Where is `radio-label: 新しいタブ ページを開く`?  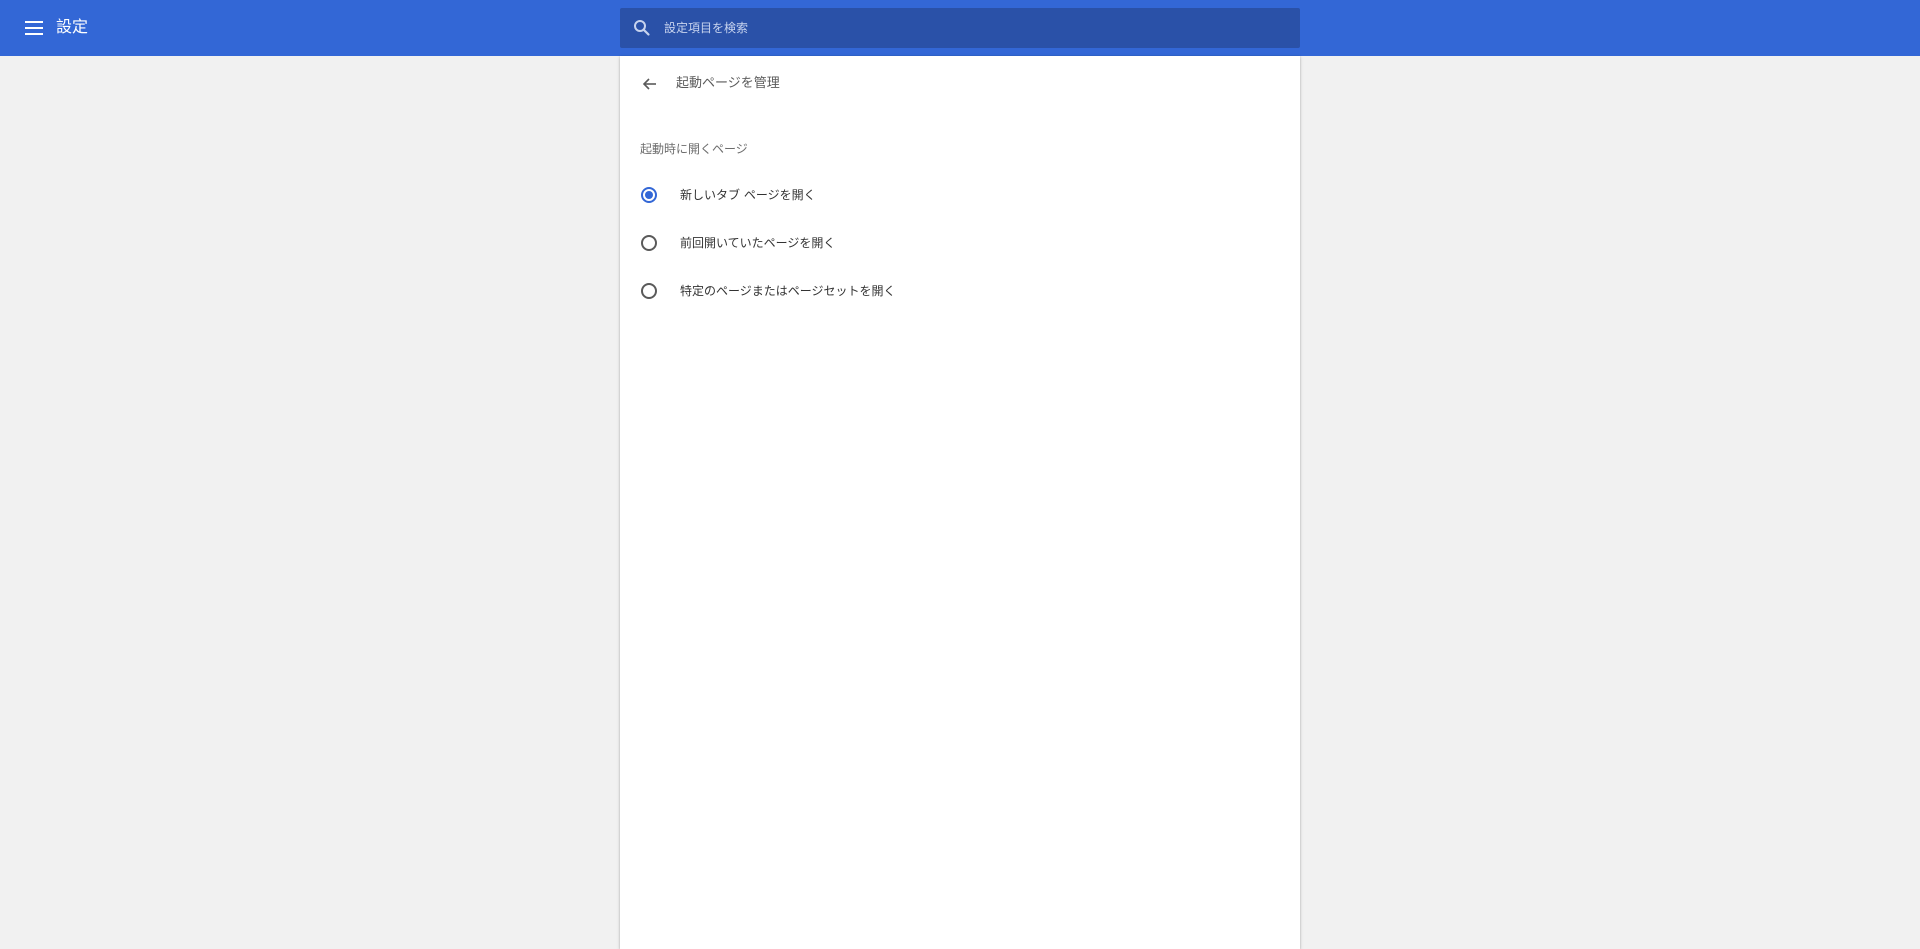 radio-label: 新しいタブ ページを開く is located at coordinates (748, 195).